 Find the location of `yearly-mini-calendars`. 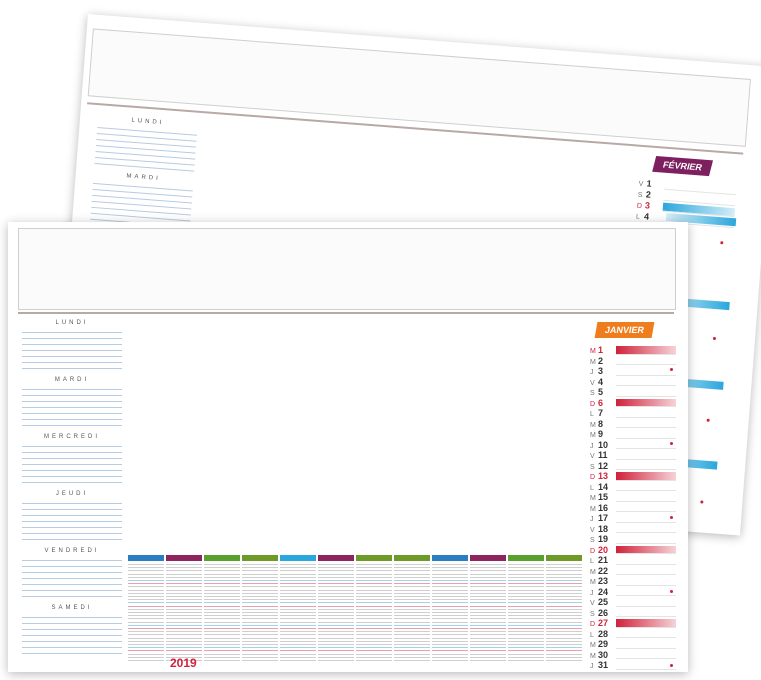

yearly-mini-calendars is located at coordinates (358, 611).